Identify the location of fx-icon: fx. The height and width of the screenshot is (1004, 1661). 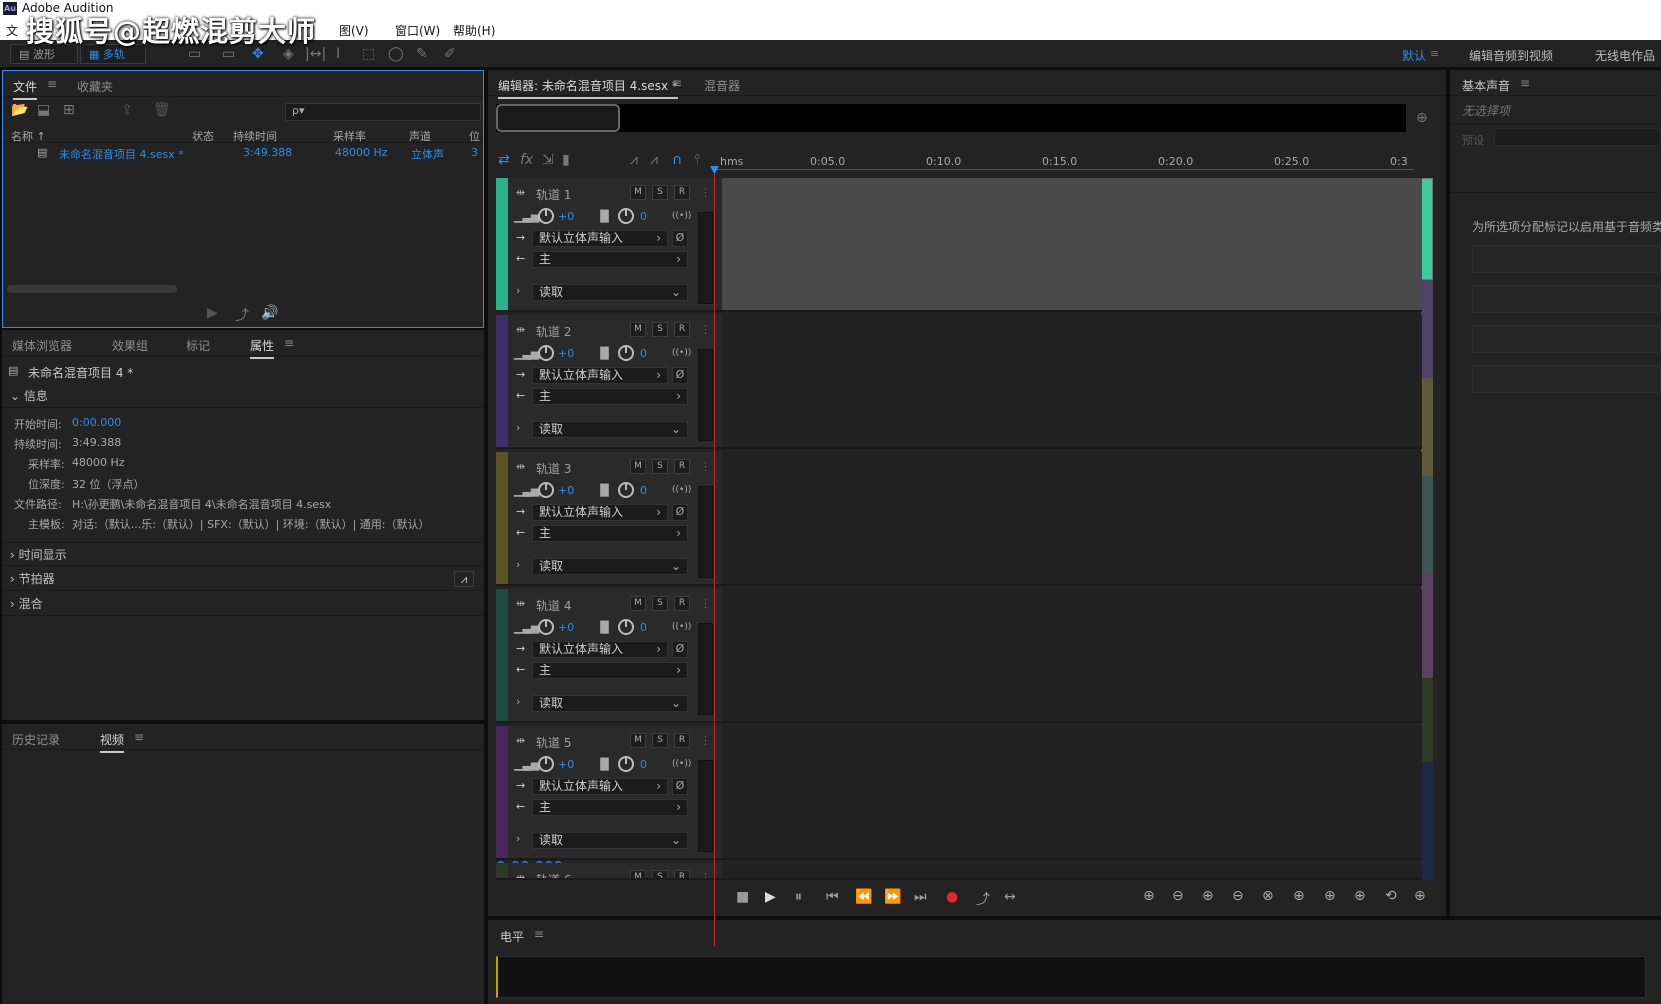
(526, 160).